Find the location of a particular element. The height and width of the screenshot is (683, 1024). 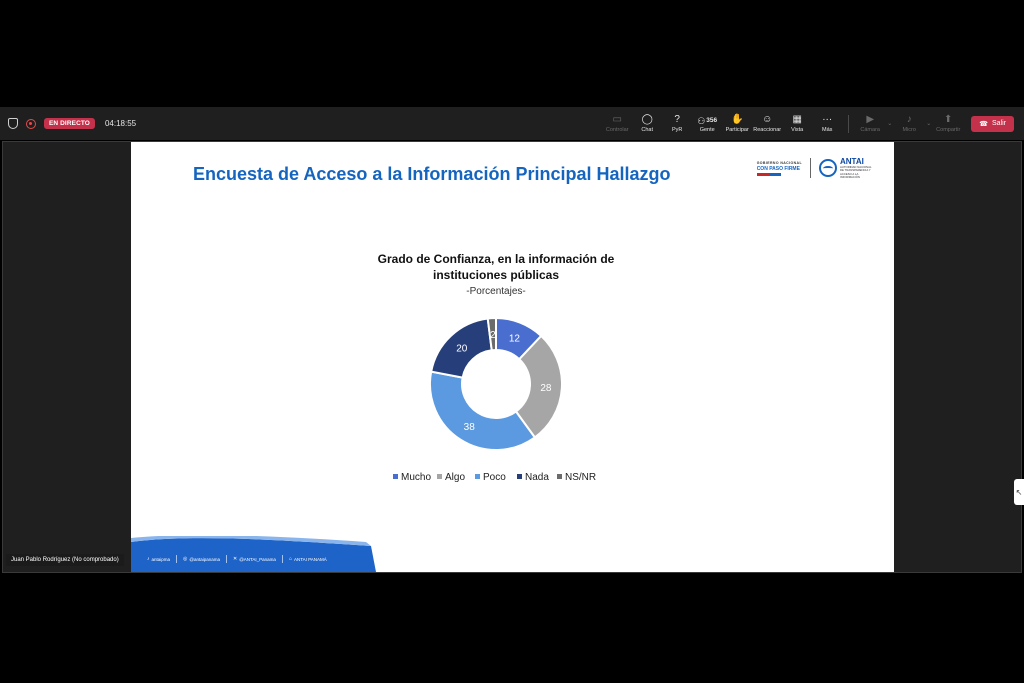

share-button: ⬆ Compartir is located at coordinates (948, 123).